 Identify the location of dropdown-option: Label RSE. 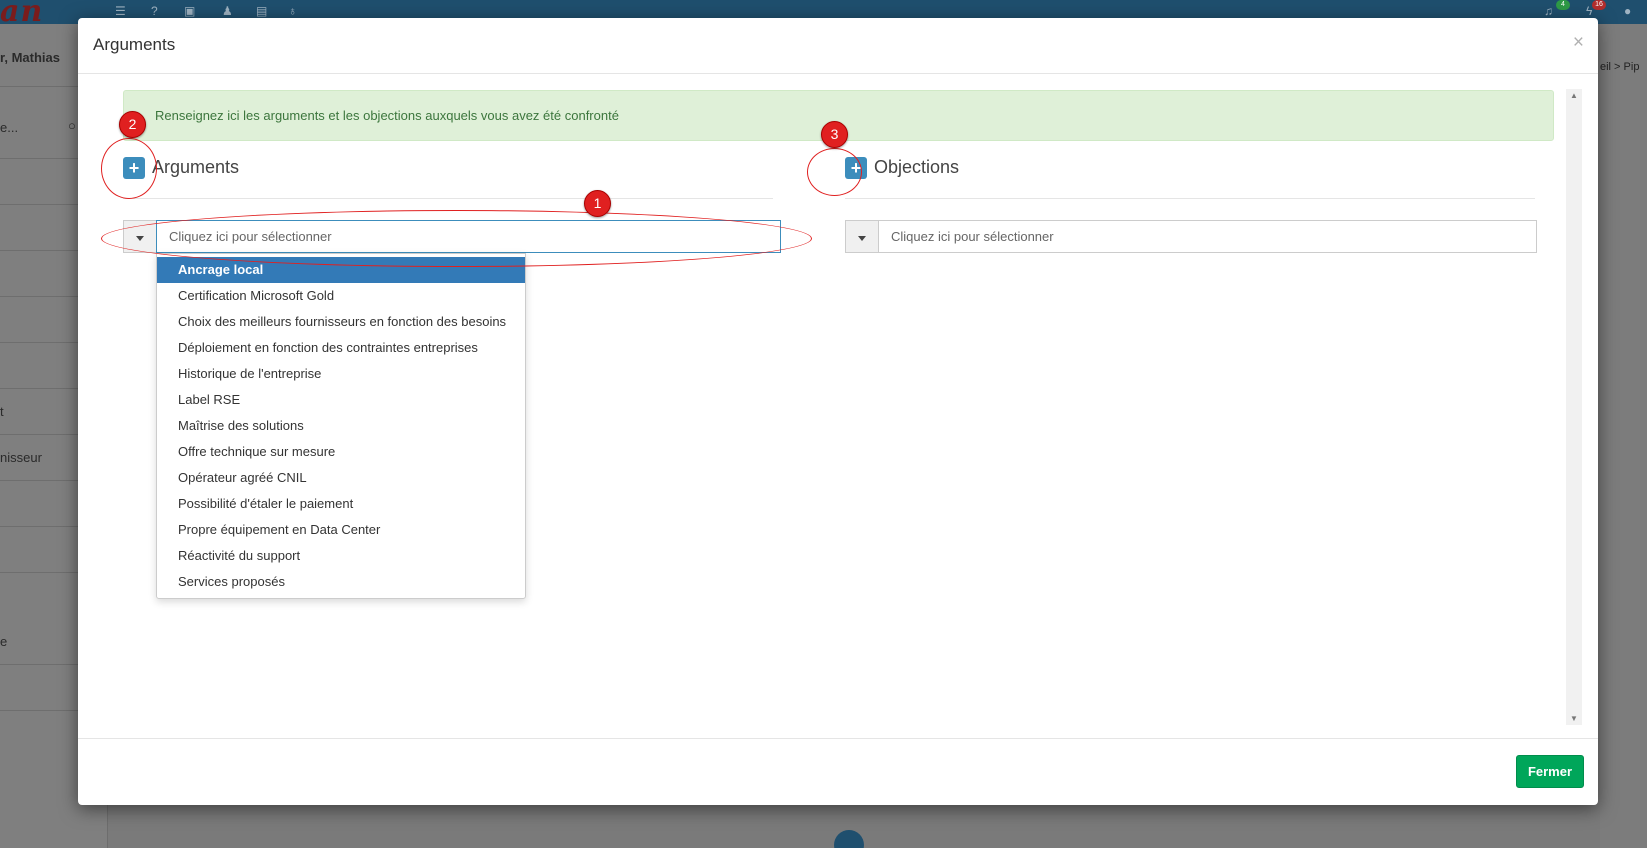
(341, 400).